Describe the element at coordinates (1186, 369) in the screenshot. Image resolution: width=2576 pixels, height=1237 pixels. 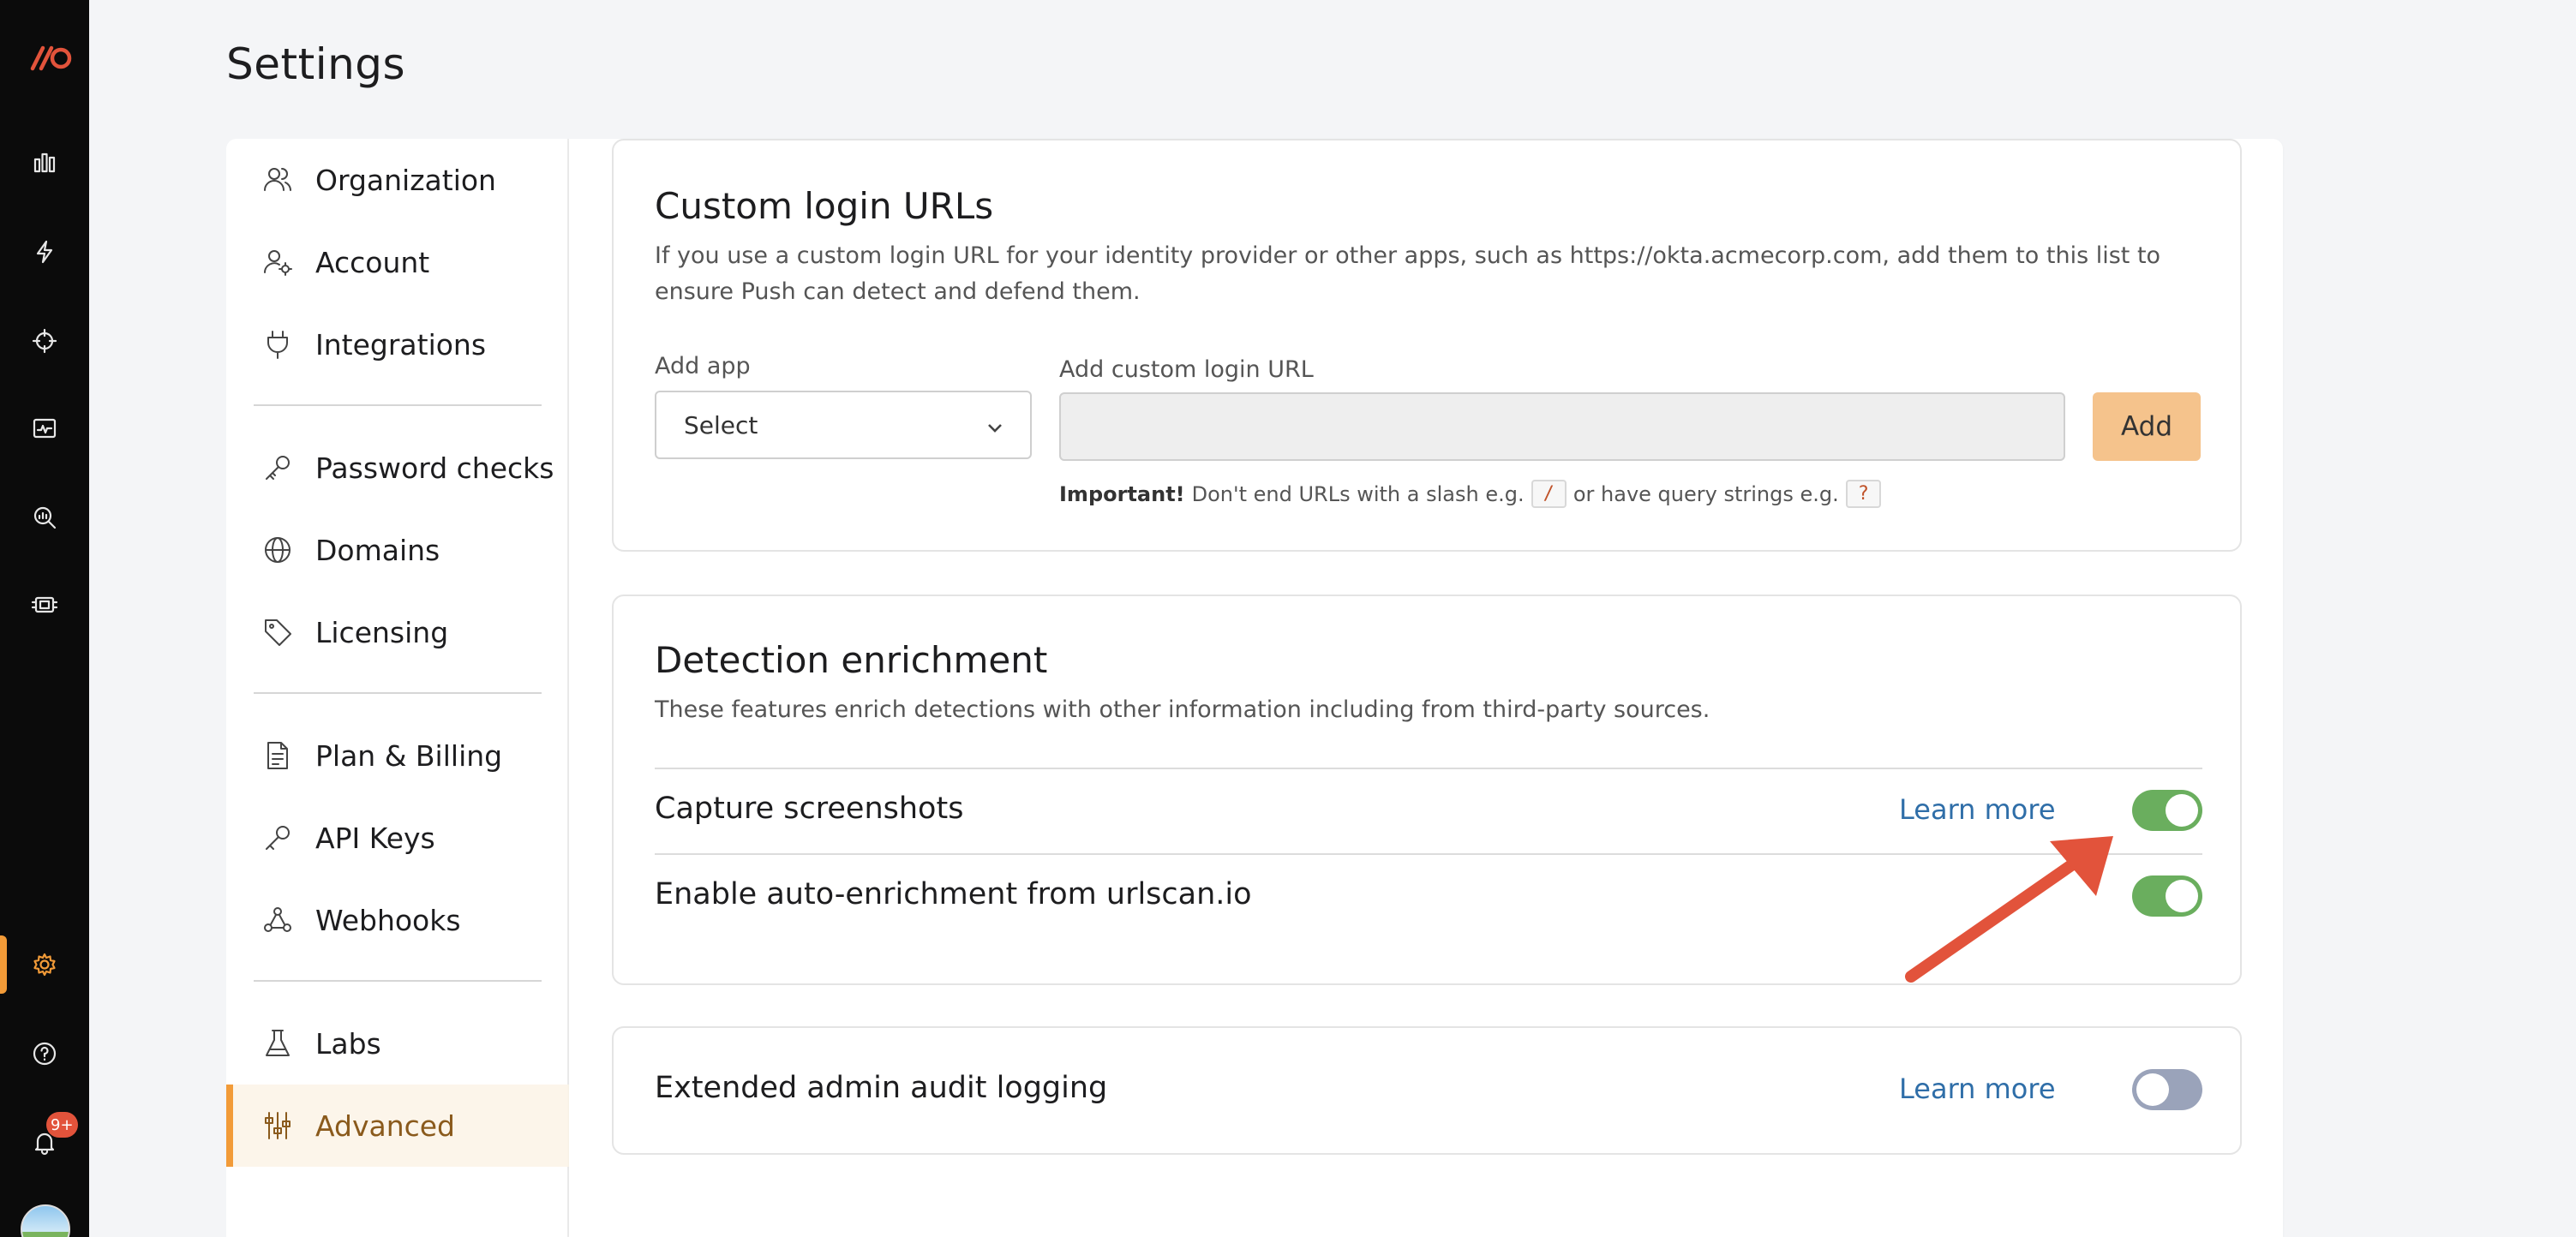
I see `url-label: Add custom login URL` at that location.